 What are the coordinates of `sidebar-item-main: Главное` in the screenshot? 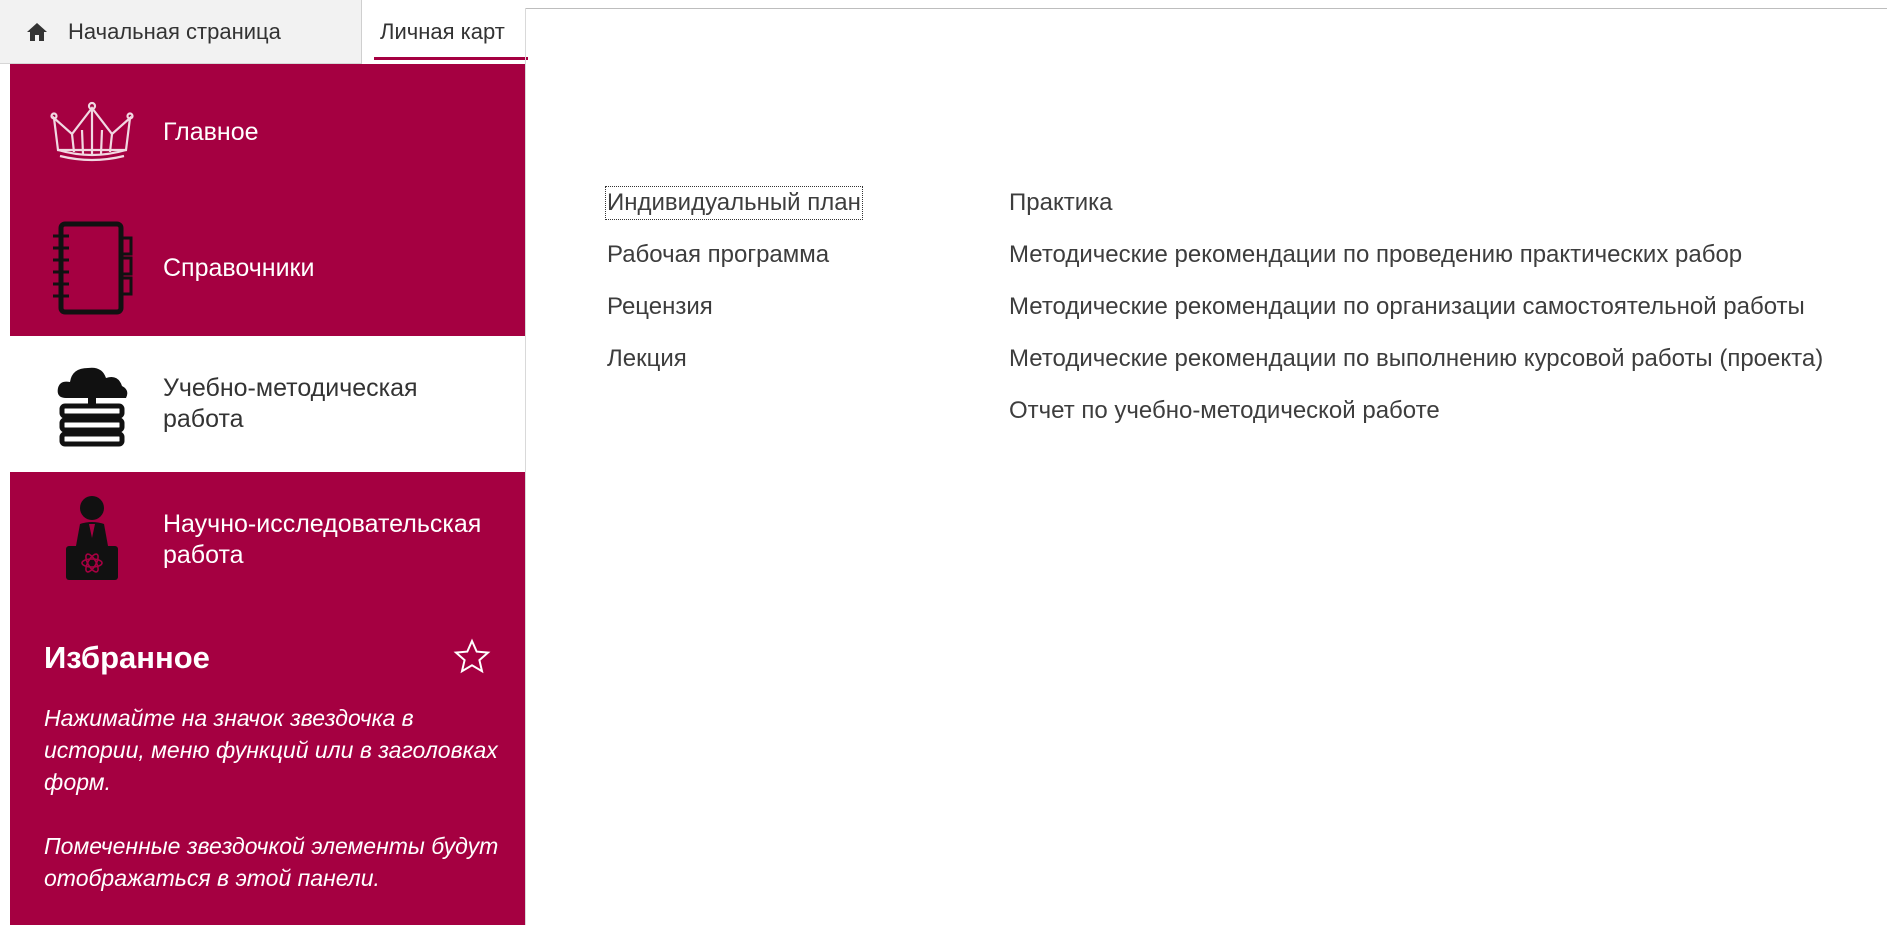 It's located at (267, 132).